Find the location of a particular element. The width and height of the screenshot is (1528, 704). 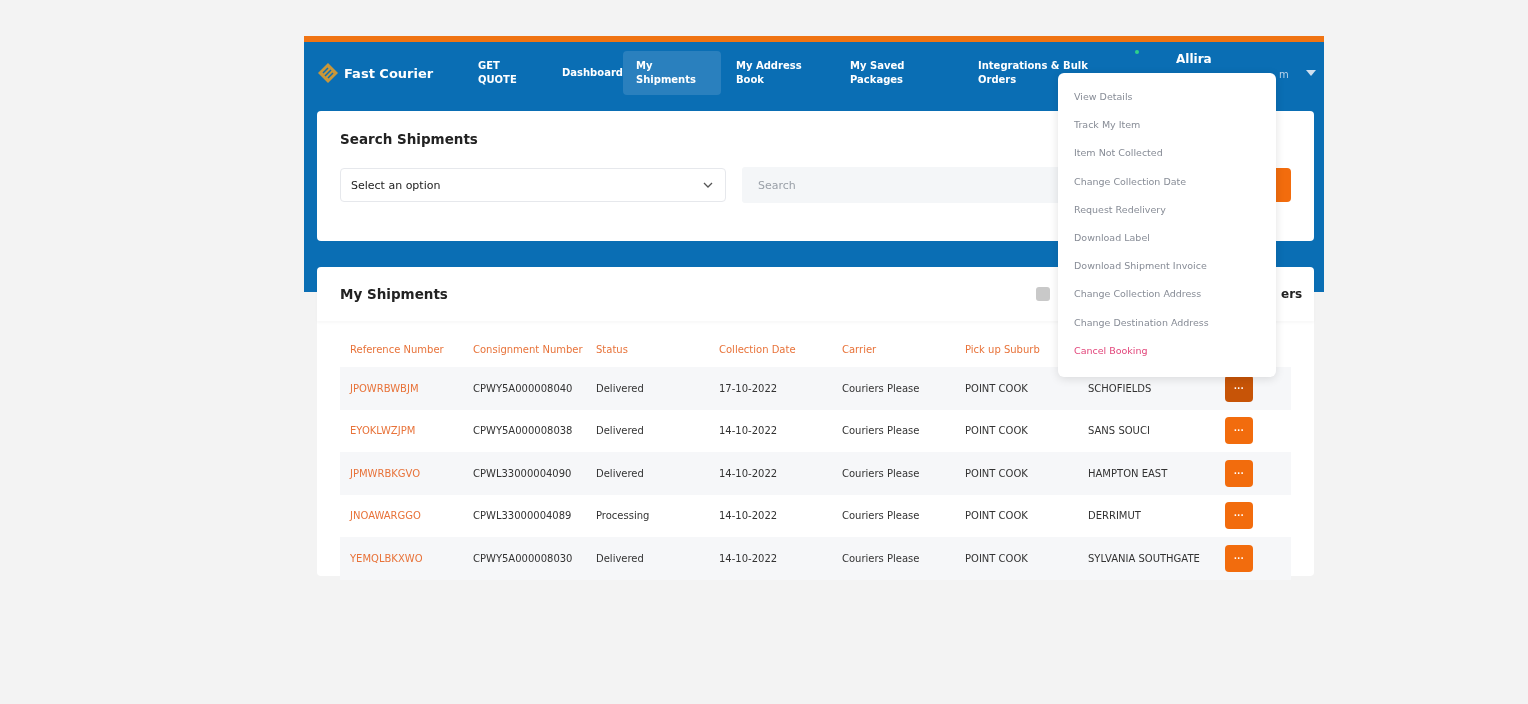

nav-tab: My Saved Packages is located at coordinates (901, 73).